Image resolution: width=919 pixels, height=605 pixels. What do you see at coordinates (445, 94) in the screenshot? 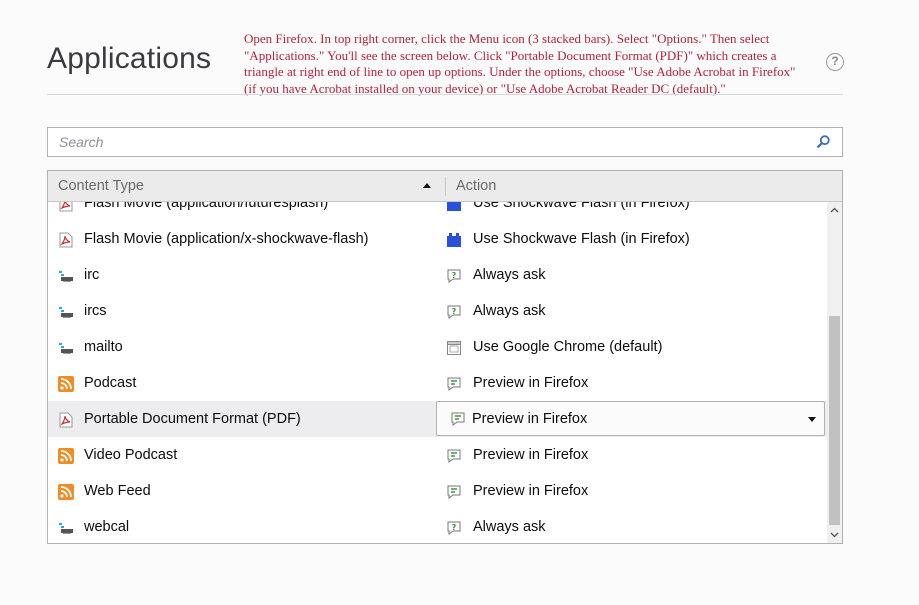
I see `divider` at bounding box center [445, 94].